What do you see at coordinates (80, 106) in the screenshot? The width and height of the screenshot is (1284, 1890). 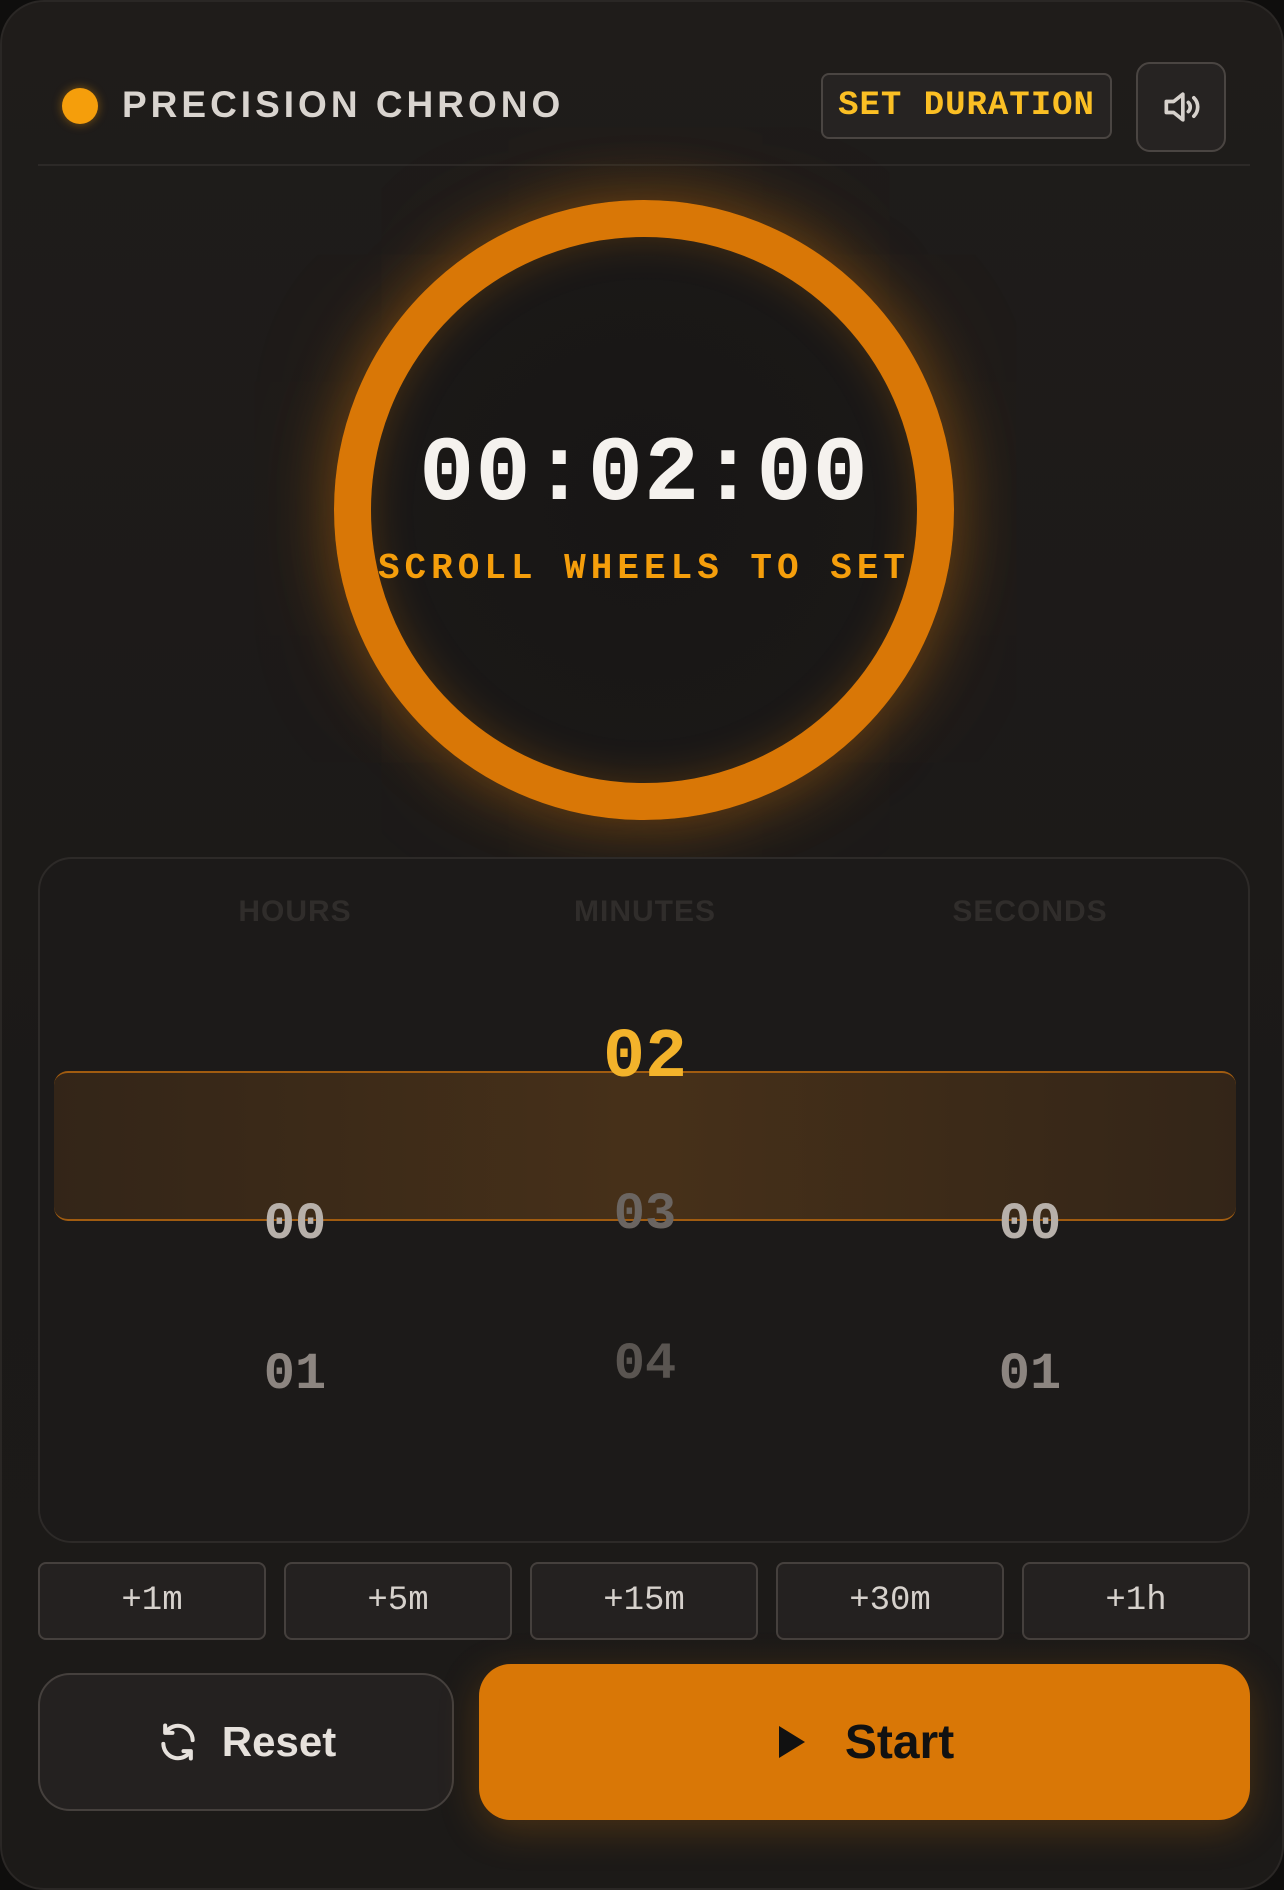 I see `status-dot-icon` at bounding box center [80, 106].